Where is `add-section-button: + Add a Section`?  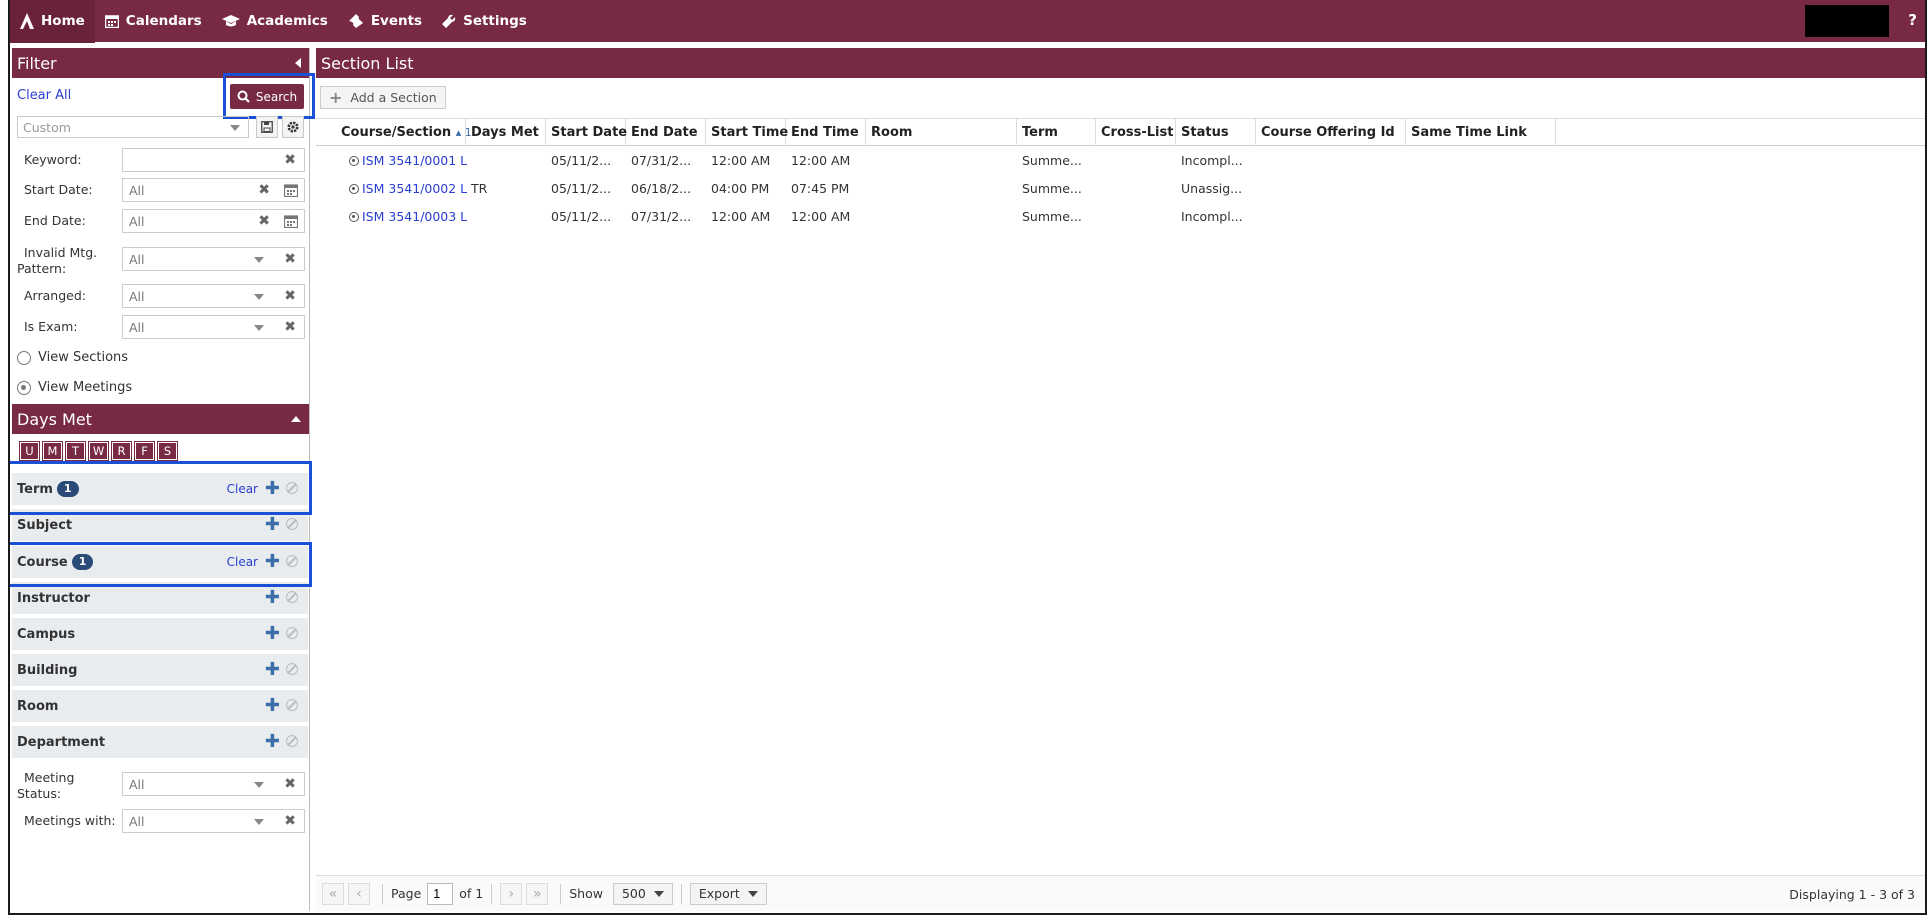 add-section-button: + Add a Section is located at coordinates (383, 97).